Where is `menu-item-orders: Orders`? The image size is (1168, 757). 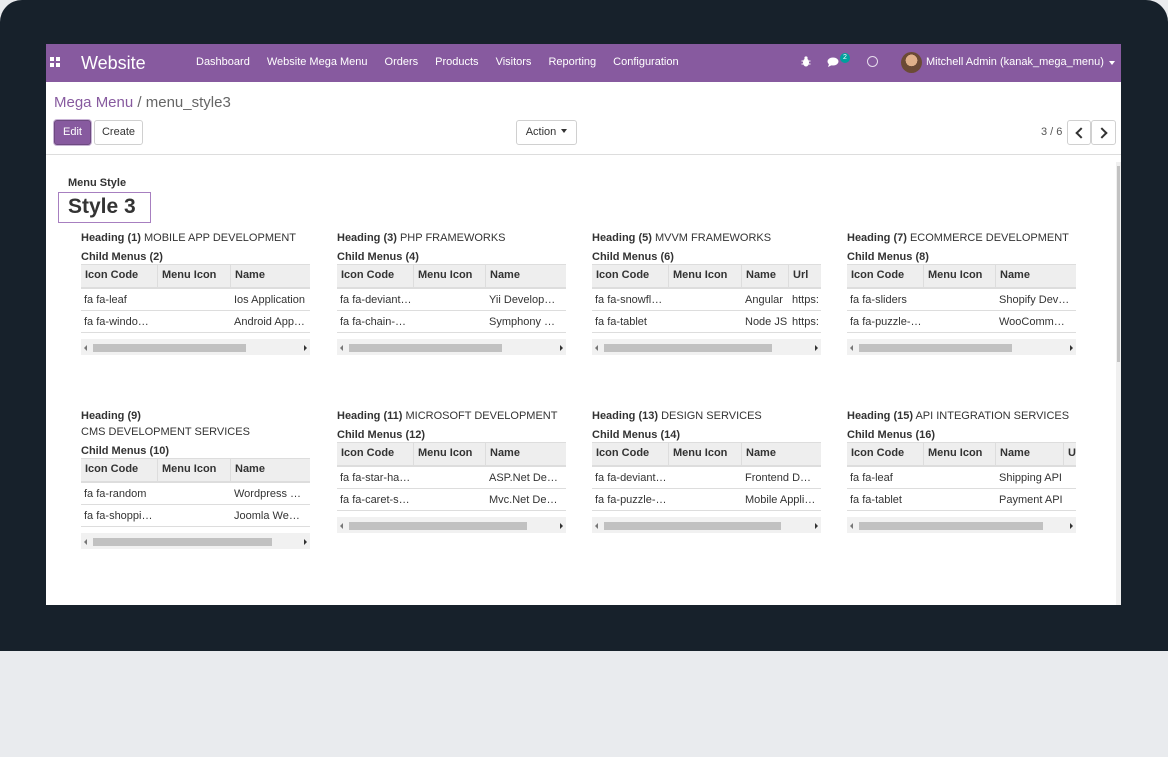 menu-item-orders: Orders is located at coordinates (402, 62).